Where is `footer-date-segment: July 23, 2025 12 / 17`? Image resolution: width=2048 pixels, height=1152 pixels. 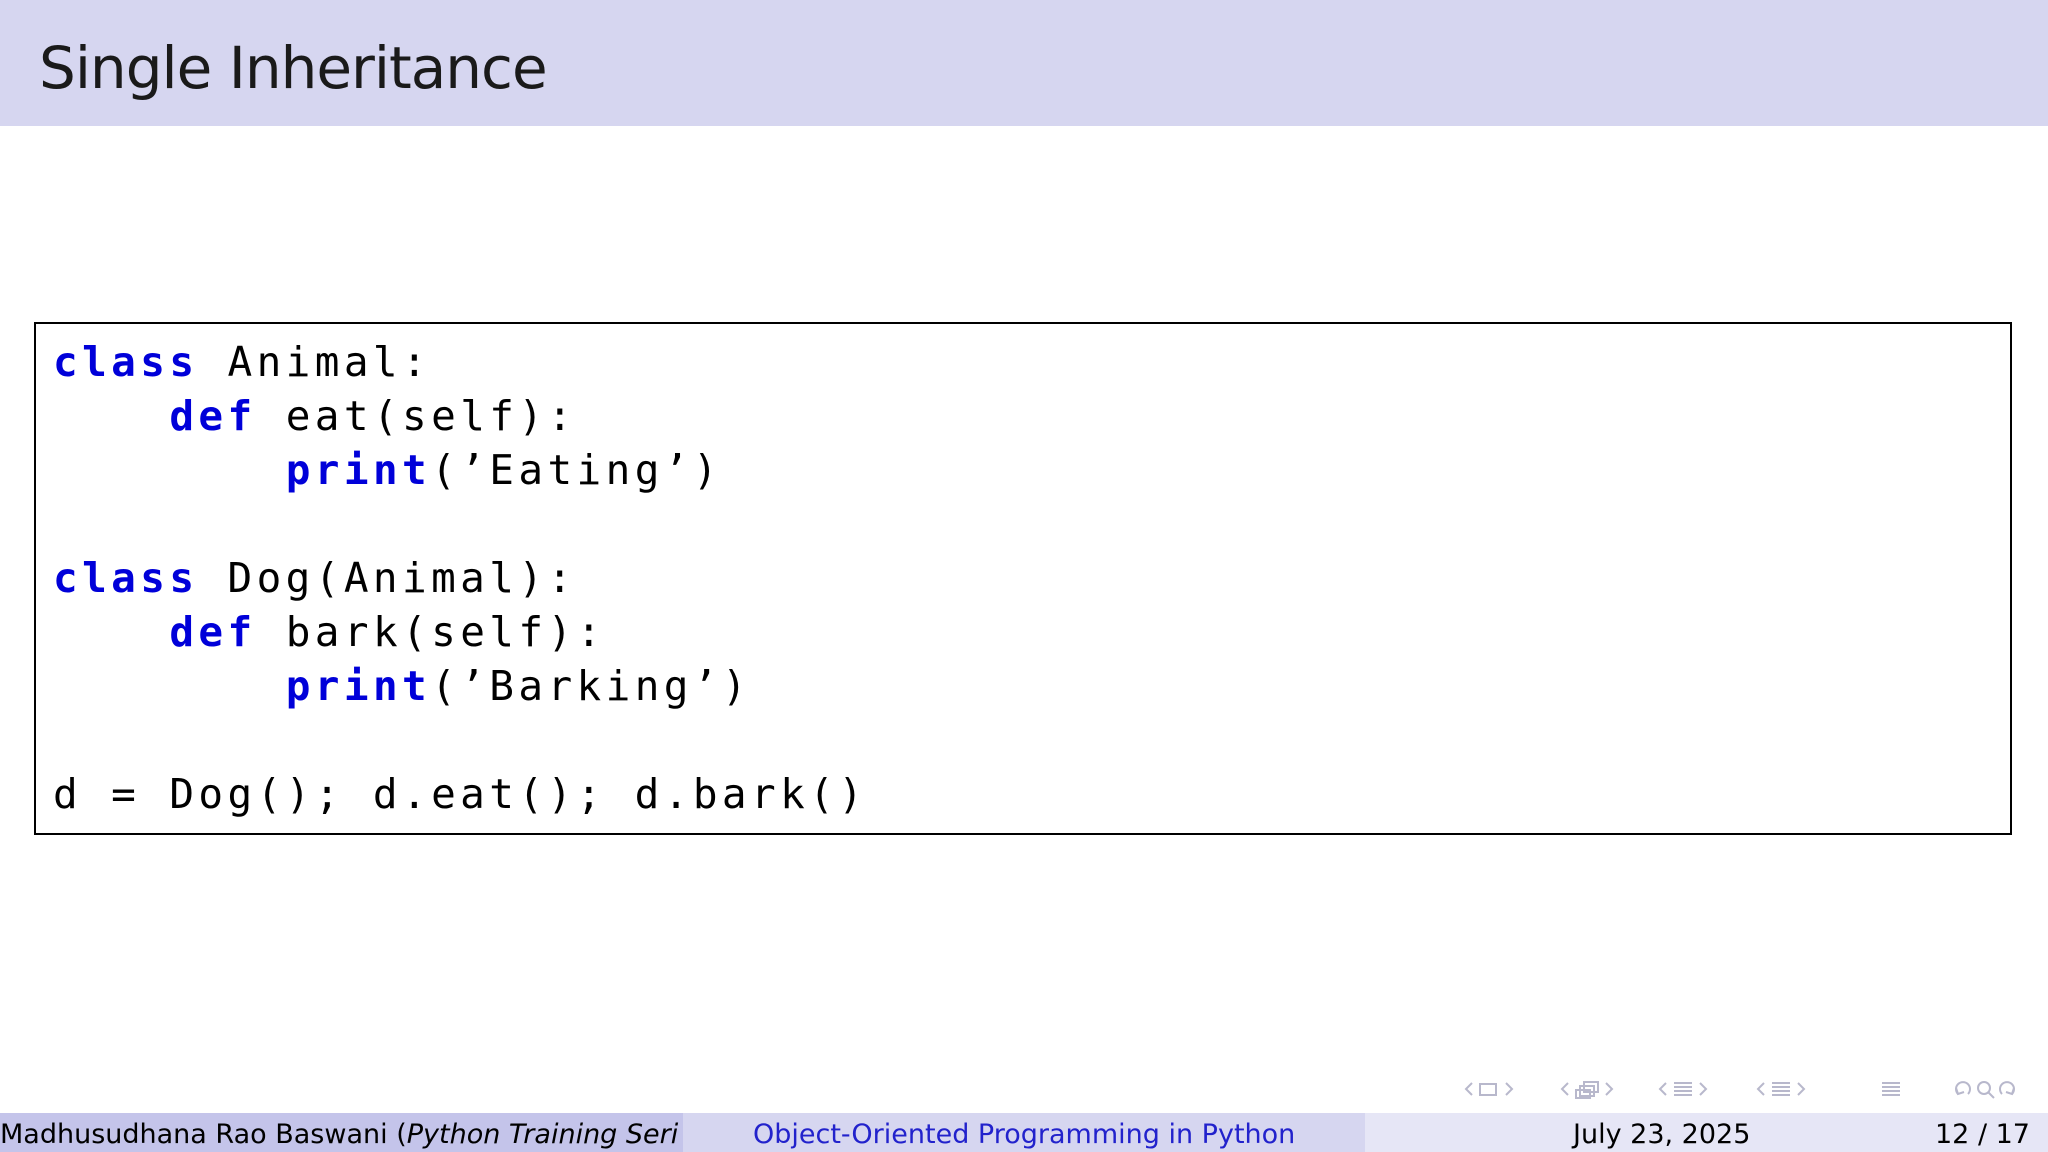
footer-date-segment: July 23, 2025 12 / 17 is located at coordinates (1706, 1132).